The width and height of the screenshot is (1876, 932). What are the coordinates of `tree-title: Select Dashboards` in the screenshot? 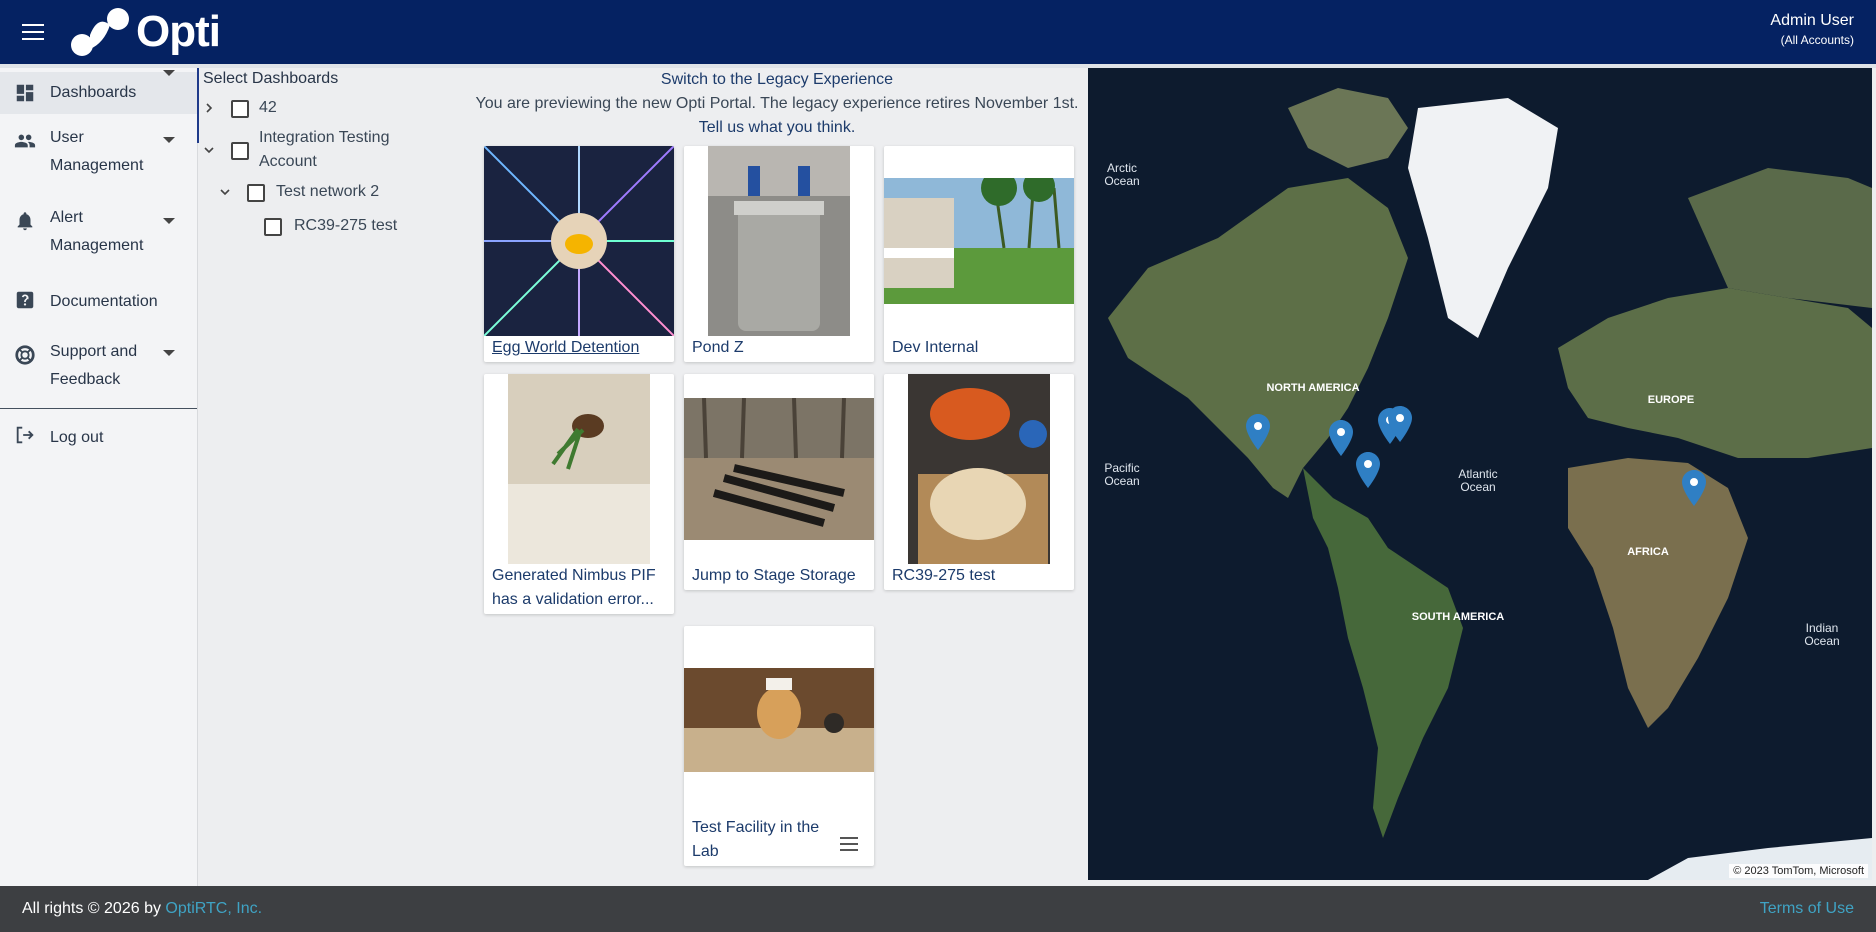 It's located at (271, 78).